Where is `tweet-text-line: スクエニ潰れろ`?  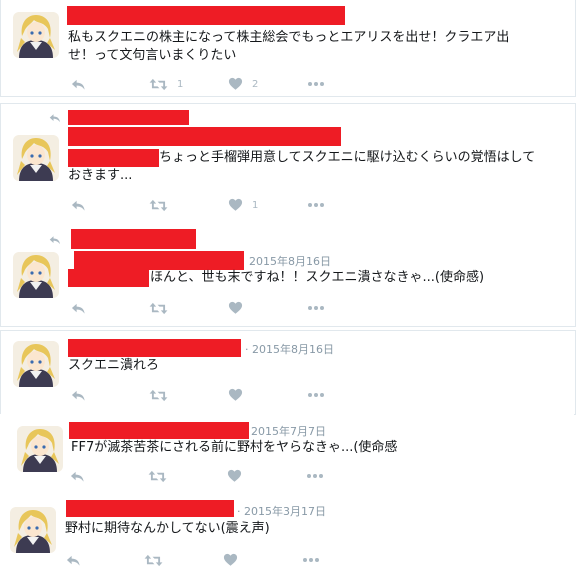
tweet-text-line: スクエニ潰れろ is located at coordinates (114, 365).